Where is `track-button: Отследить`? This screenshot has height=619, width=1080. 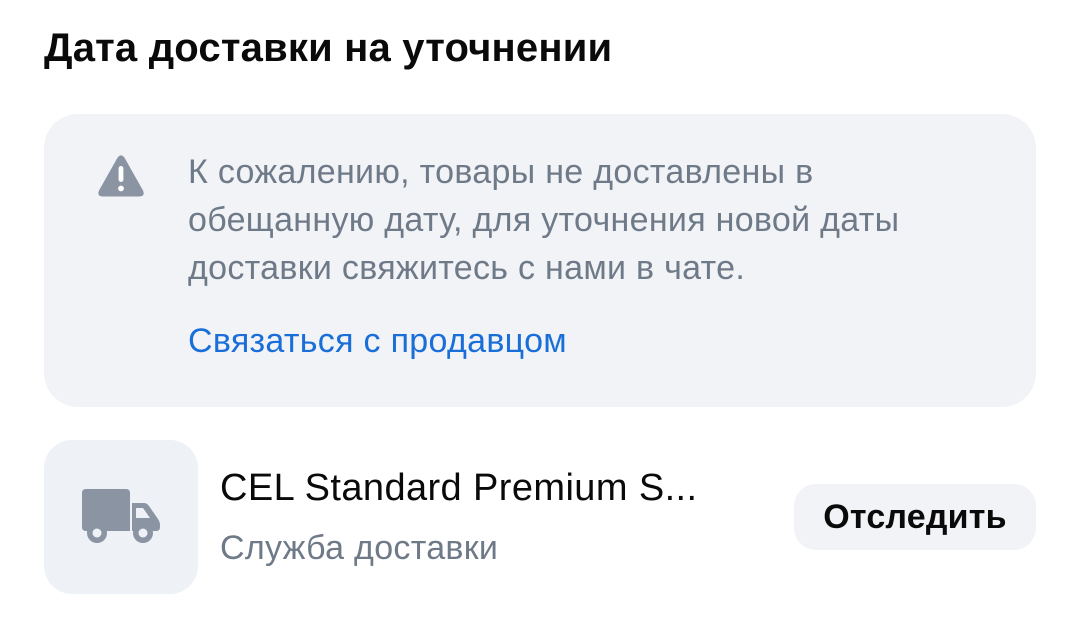
track-button: Отследить is located at coordinates (915, 517).